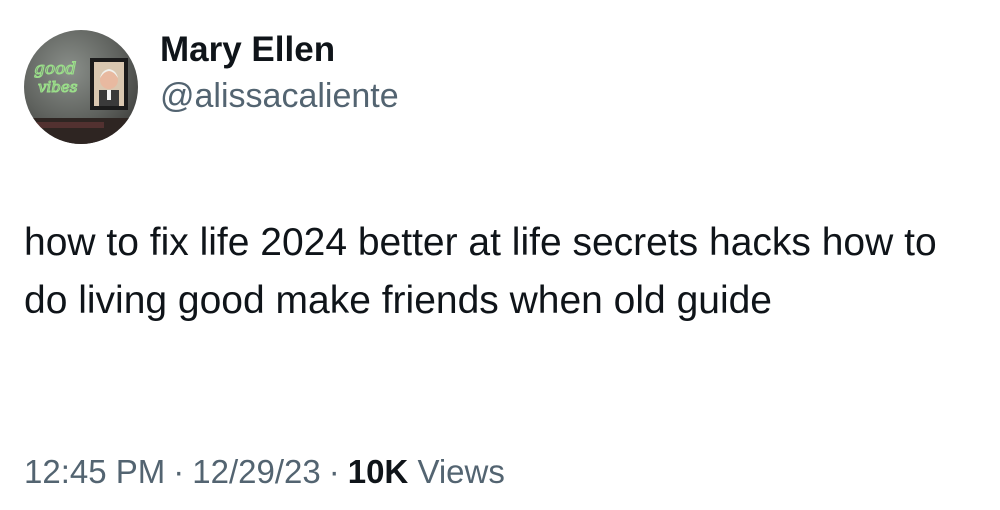  What do you see at coordinates (279, 96) in the screenshot?
I see `author-handle: @alissacaliente` at bounding box center [279, 96].